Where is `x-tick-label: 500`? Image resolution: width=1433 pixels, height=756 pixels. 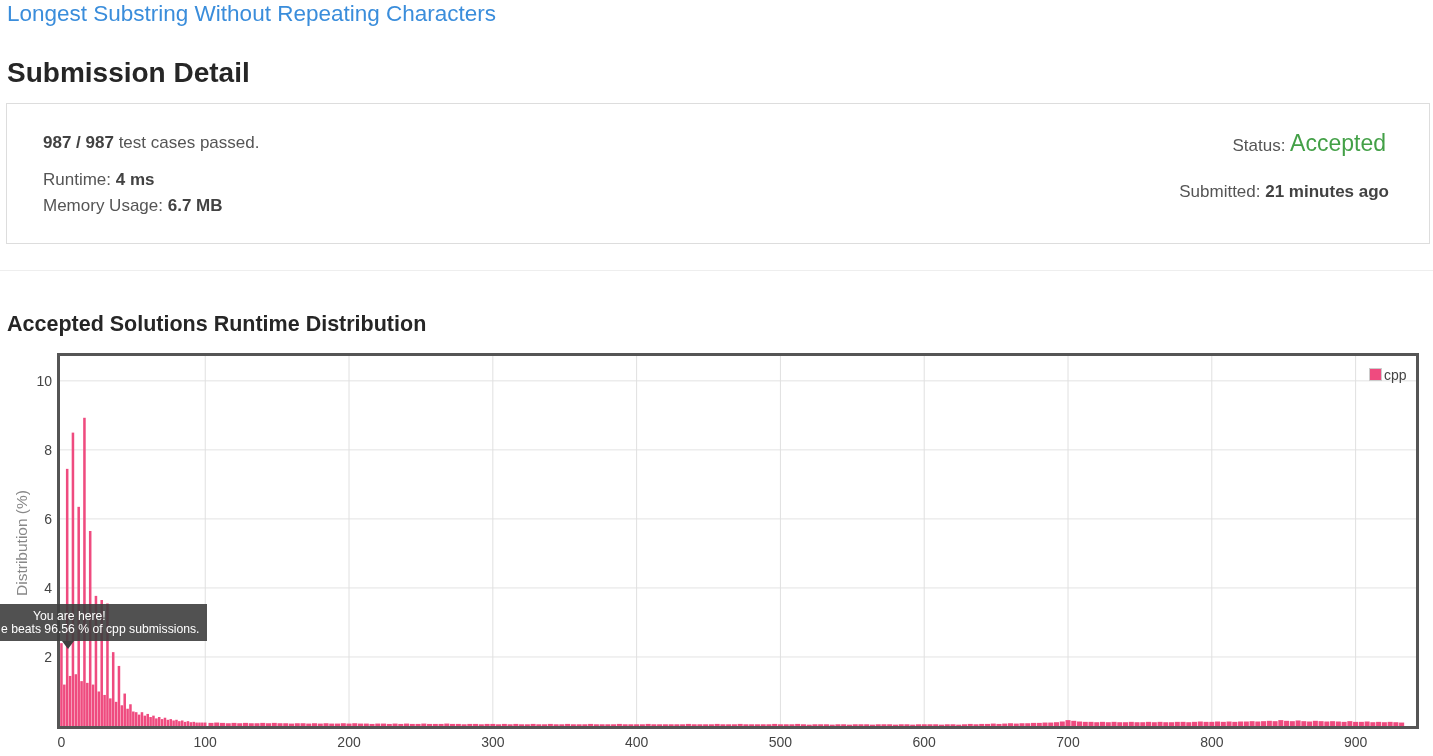
x-tick-label: 500 is located at coordinates (780, 742).